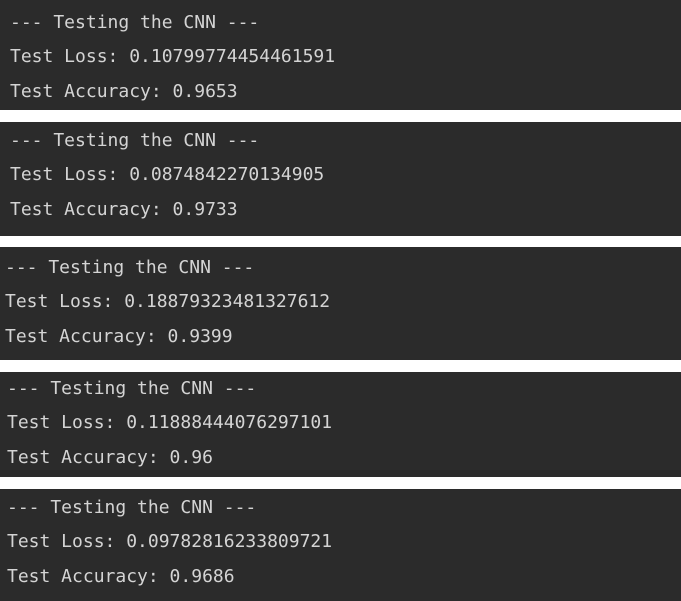 The height and width of the screenshot is (601, 681). I want to click on test-loss-line: Test Loss: 0.0874842270134905, so click(167, 174).